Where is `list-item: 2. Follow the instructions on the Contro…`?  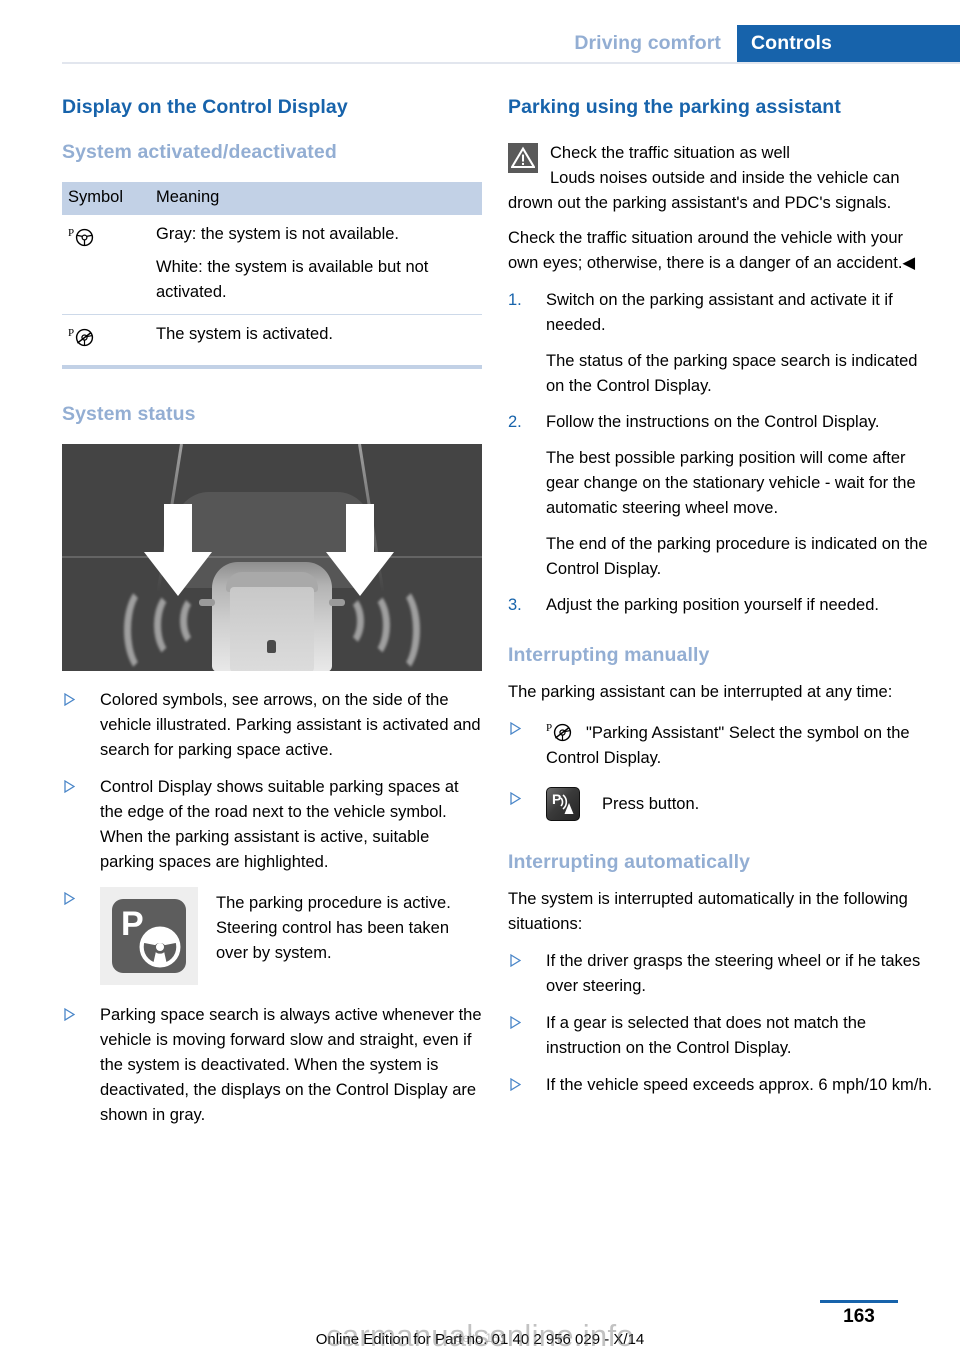 list-item: 2. Follow the instructions on the Contro… is located at coordinates (722, 422).